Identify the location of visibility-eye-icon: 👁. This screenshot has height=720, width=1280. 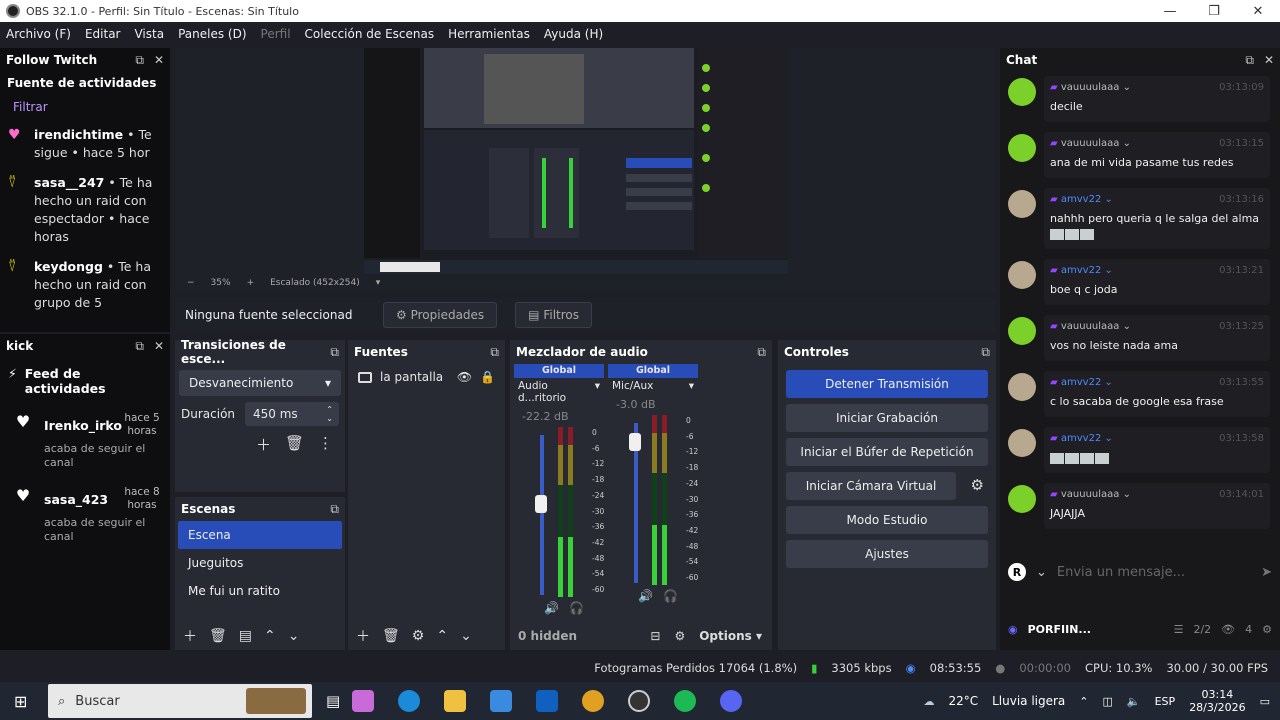
(464, 377).